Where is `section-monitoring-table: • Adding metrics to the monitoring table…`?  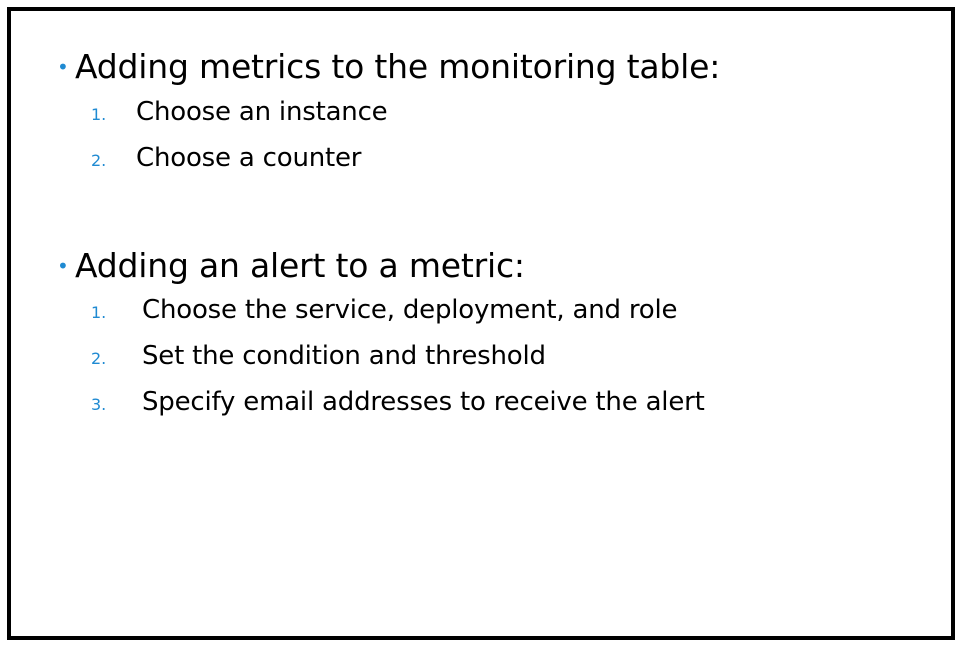 section-monitoring-table: • Adding metrics to the monitoring table… is located at coordinates (388, 66).